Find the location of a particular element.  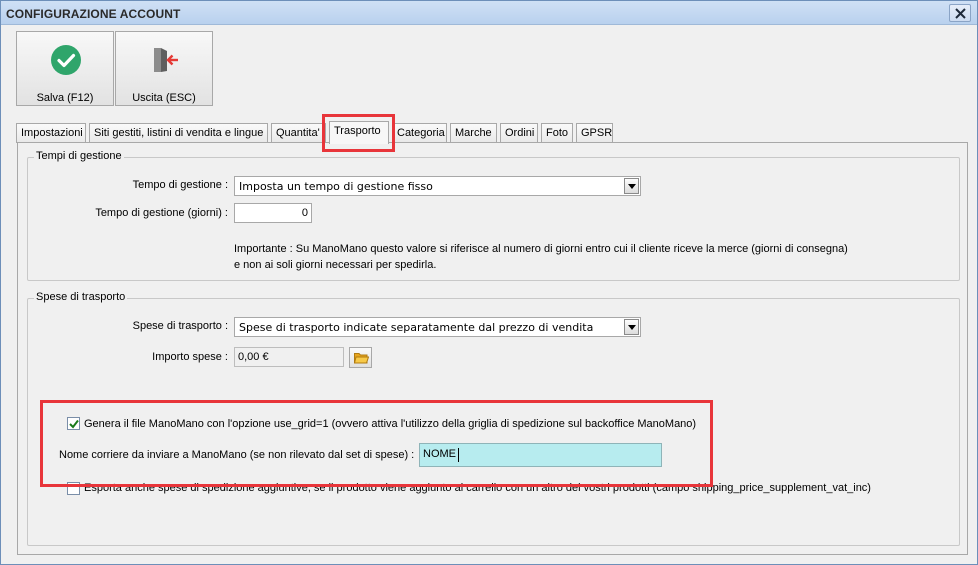

save-button-label: Salva (F12) is located at coordinates (65, 98).